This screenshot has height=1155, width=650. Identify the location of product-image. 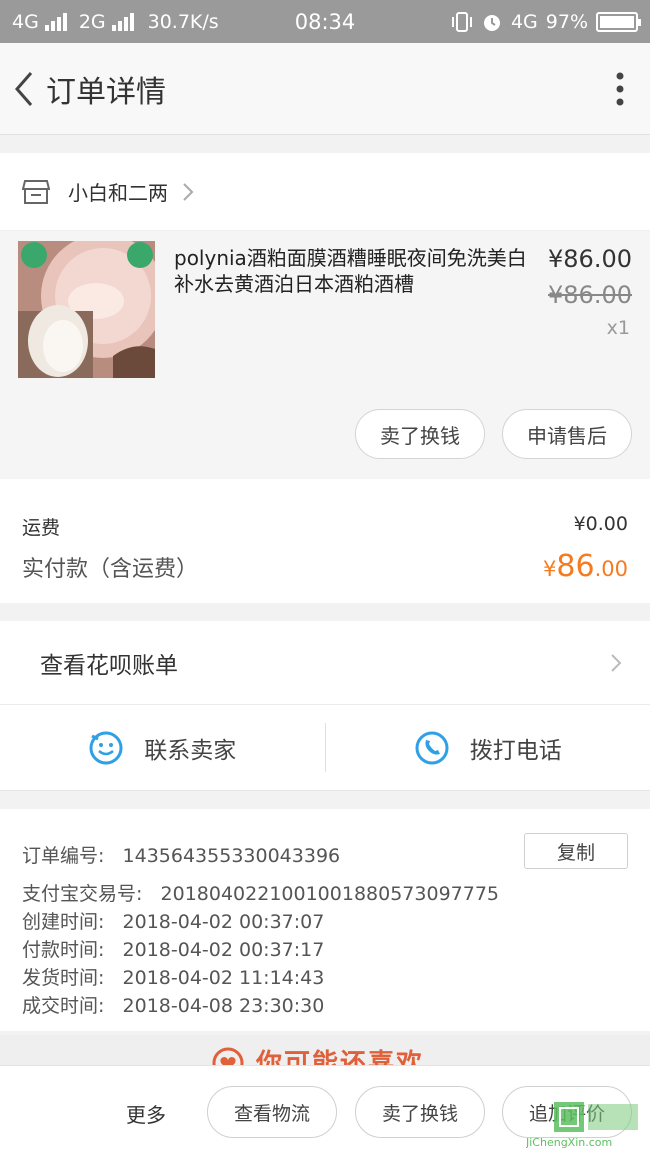
(86, 309).